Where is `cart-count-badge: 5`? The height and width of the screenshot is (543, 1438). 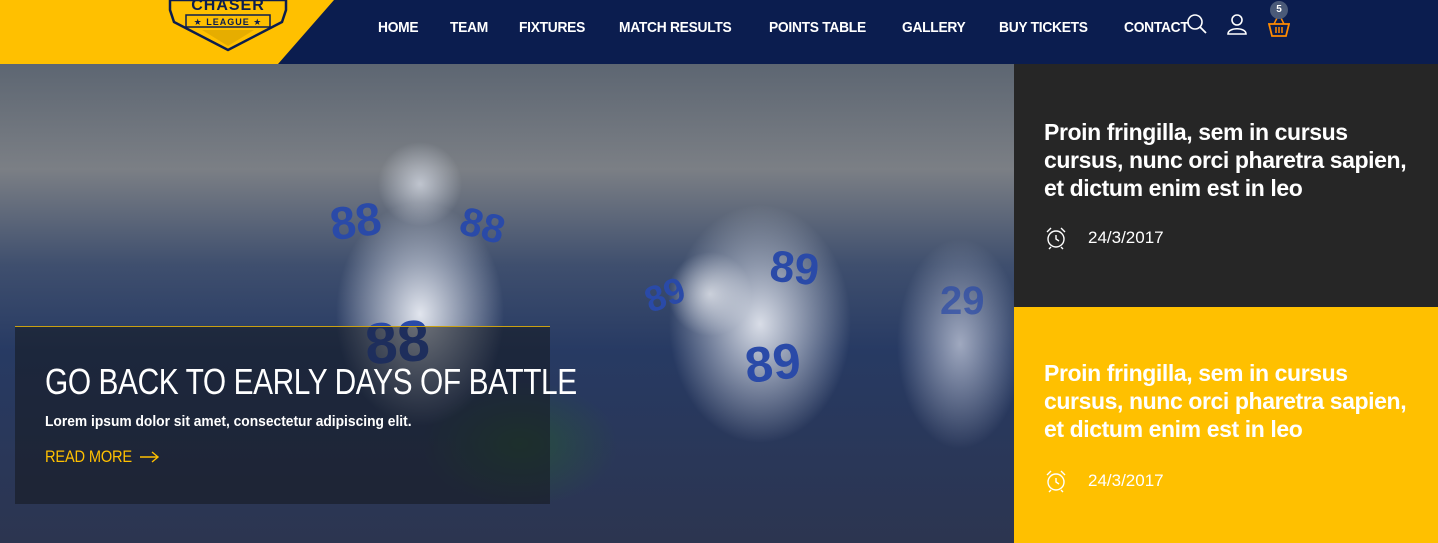 cart-count-badge: 5 is located at coordinates (1279, 10).